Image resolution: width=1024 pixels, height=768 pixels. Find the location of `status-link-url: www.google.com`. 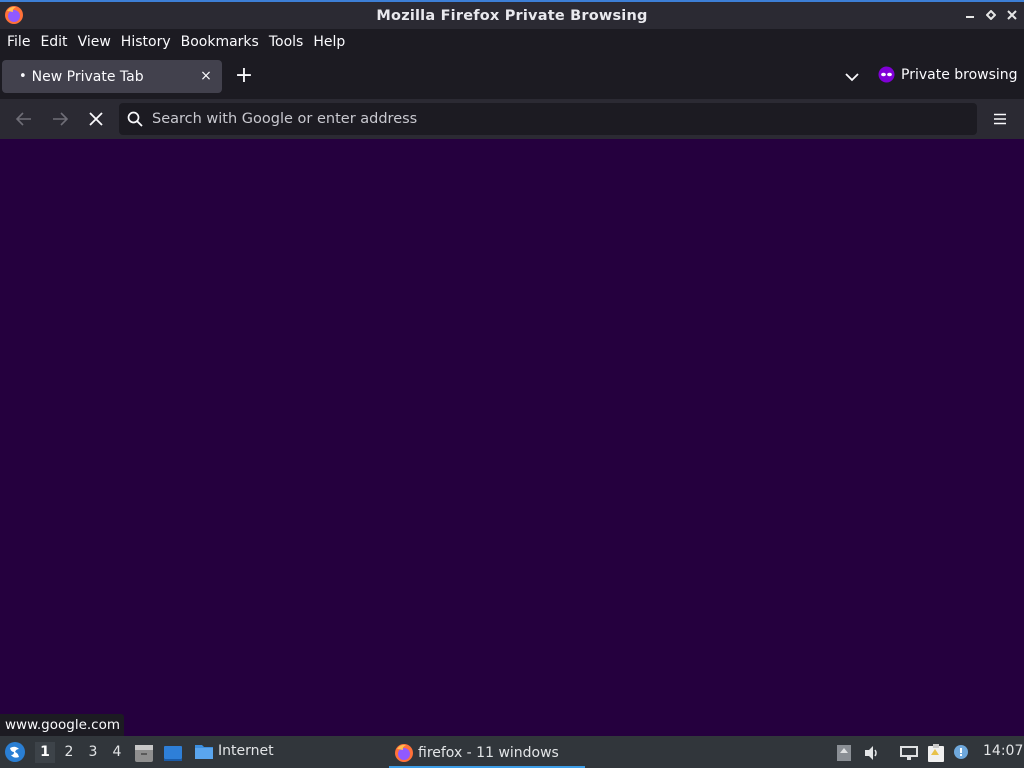

status-link-url: www.google.com is located at coordinates (62, 725).